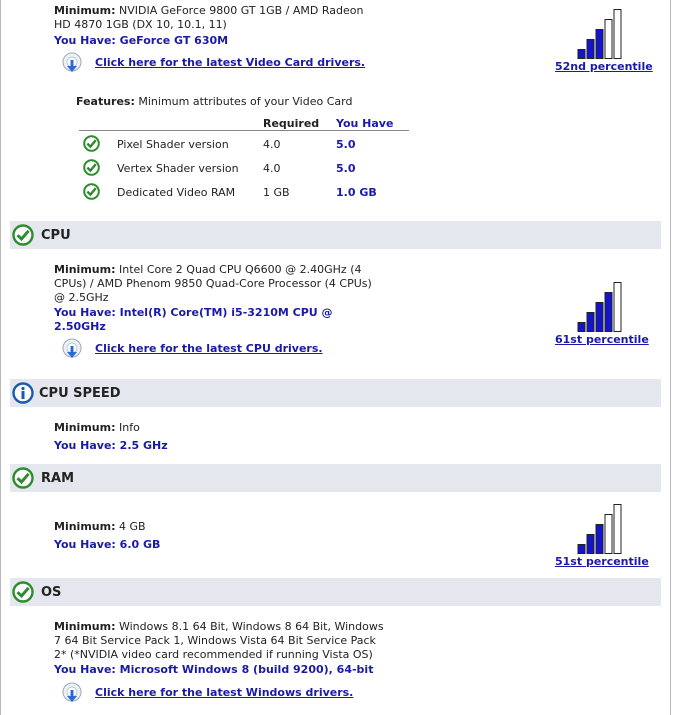  What do you see at coordinates (602, 561) in the screenshot?
I see `ram-percentile-link: 51st percentile` at bounding box center [602, 561].